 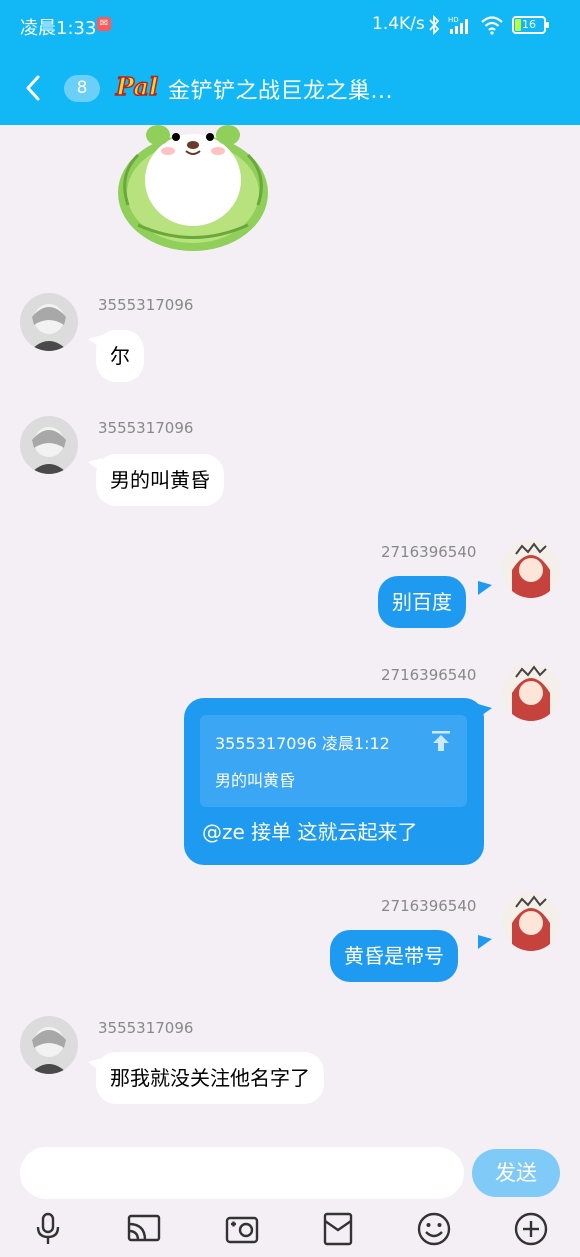 What do you see at coordinates (193, 190) in the screenshot?
I see `cabbage-dog-sticker` at bounding box center [193, 190].